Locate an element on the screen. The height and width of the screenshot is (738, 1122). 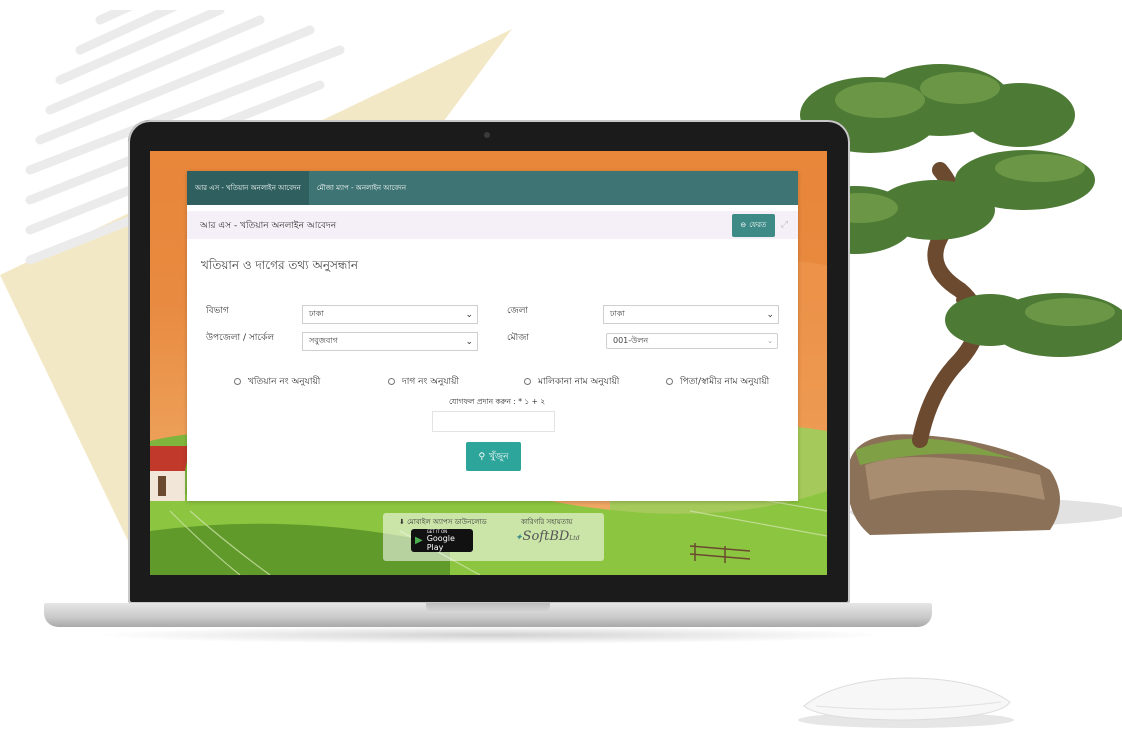
back-button: ⊖ ফেরত is located at coordinates (753, 225).